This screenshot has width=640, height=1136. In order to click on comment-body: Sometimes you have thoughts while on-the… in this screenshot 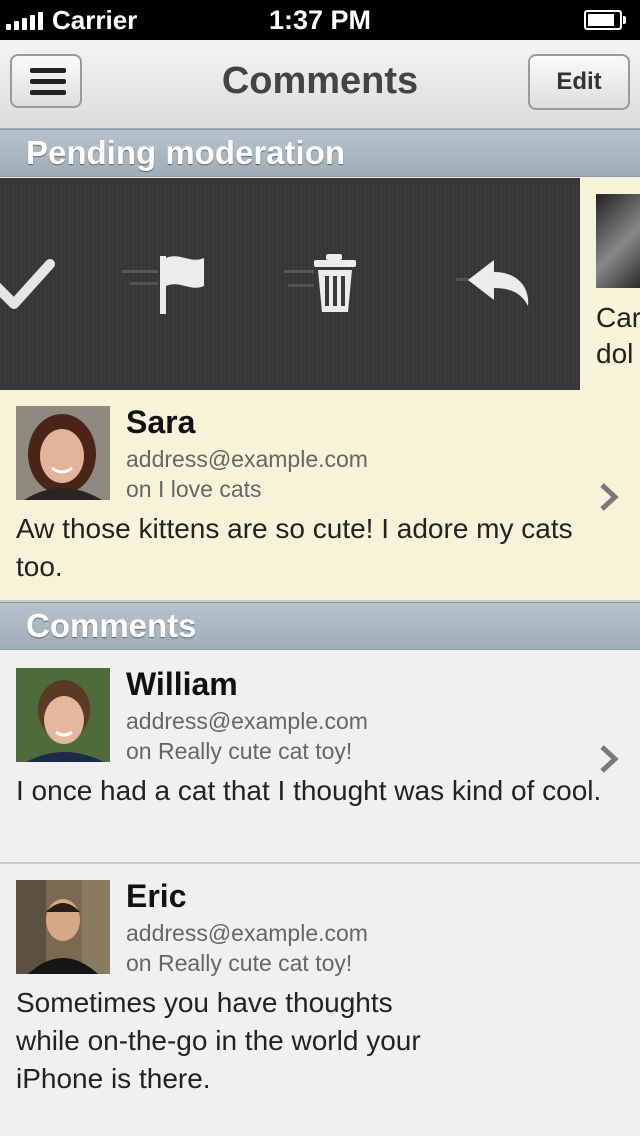, I will do `click(218, 1040)`.